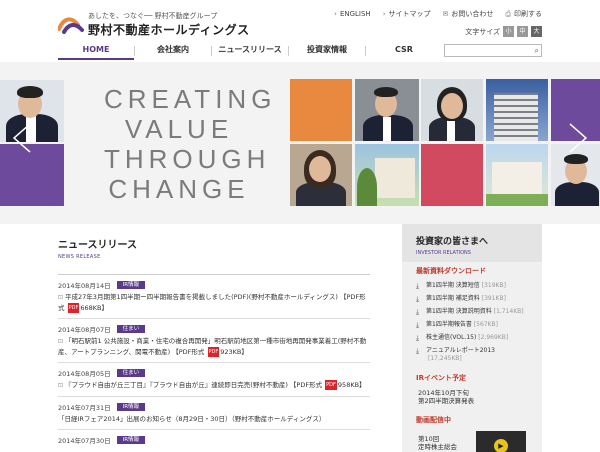  I want to click on ir-header: 投資家の皆さまへ INVESTOR RELATIONS, so click(472, 243).